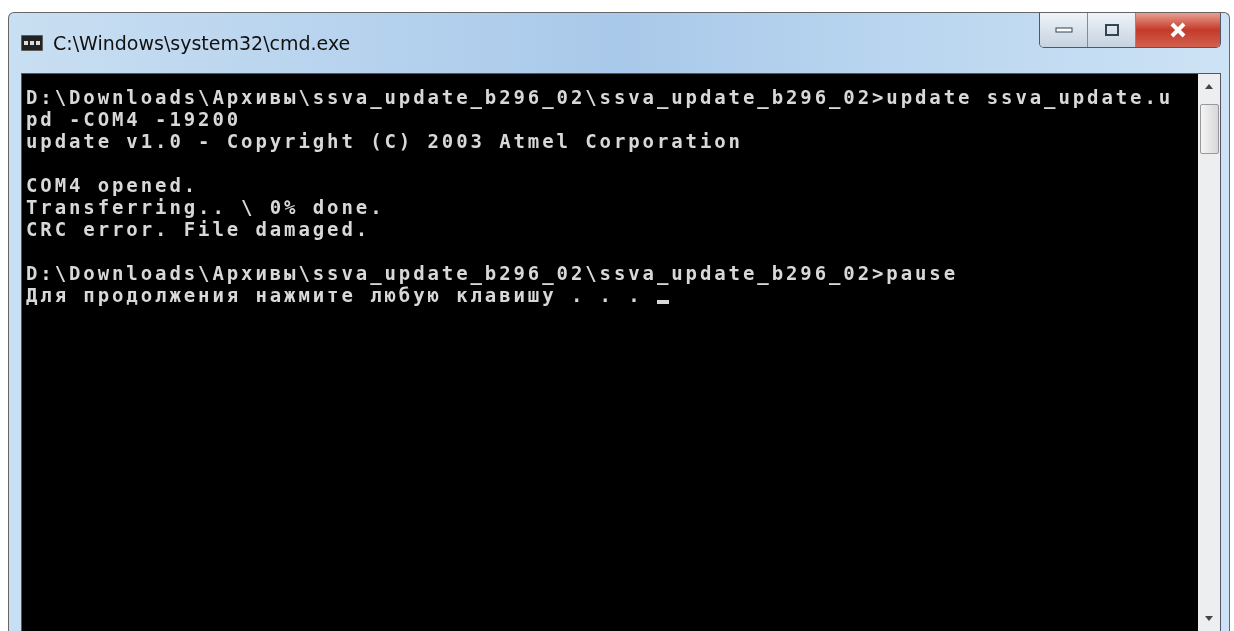 The height and width of the screenshot is (631, 1234). I want to click on maximize-icon, so click(1111, 30).